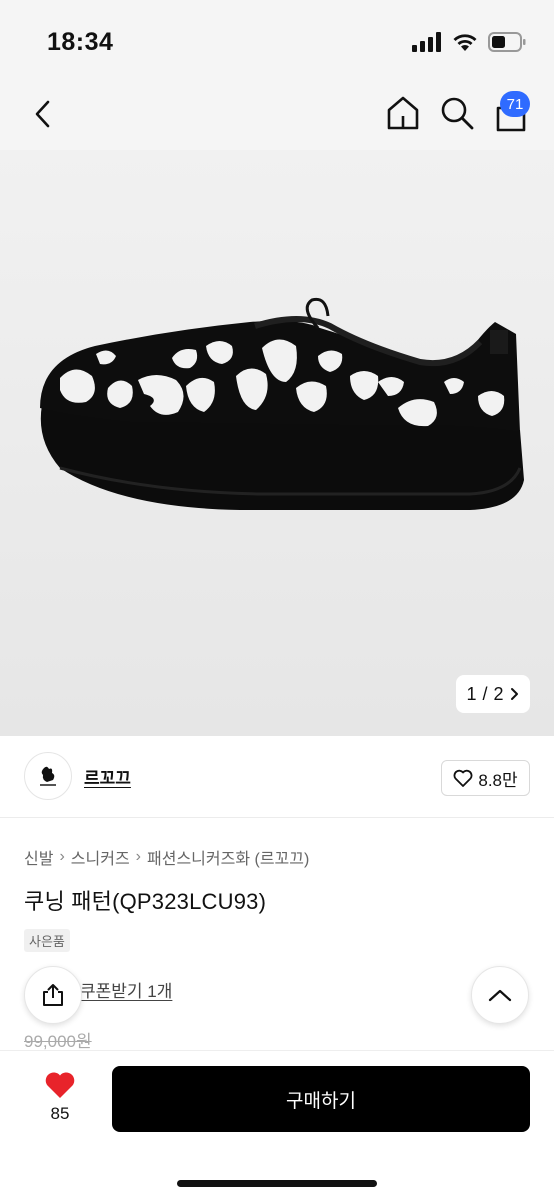 The image size is (554, 1200). What do you see at coordinates (47, 940) in the screenshot?
I see `gift-tag: 사은품` at bounding box center [47, 940].